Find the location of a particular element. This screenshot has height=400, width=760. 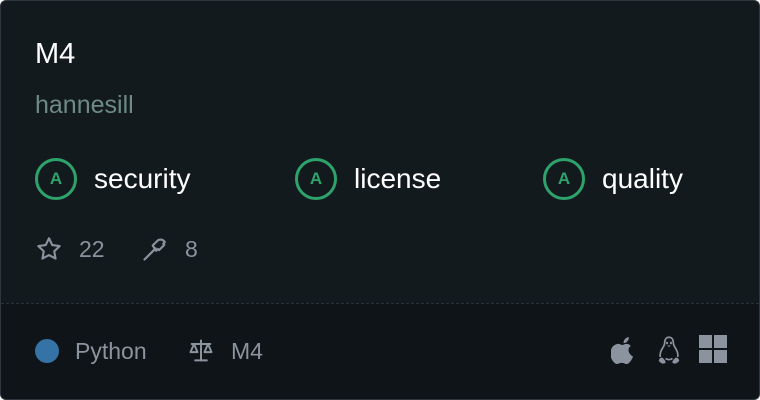

scale-icon is located at coordinates (201, 350).